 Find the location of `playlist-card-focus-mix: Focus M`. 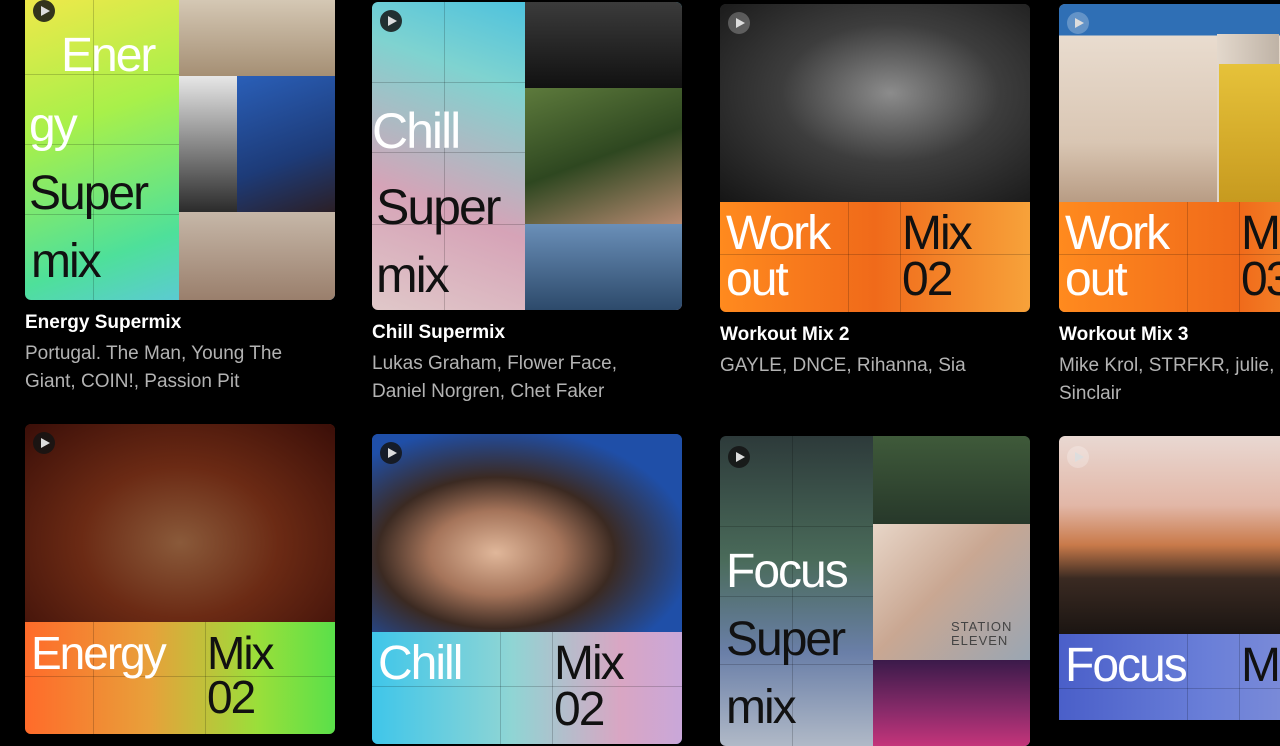

playlist-card-focus-mix: Focus M is located at coordinates (1169, 578).